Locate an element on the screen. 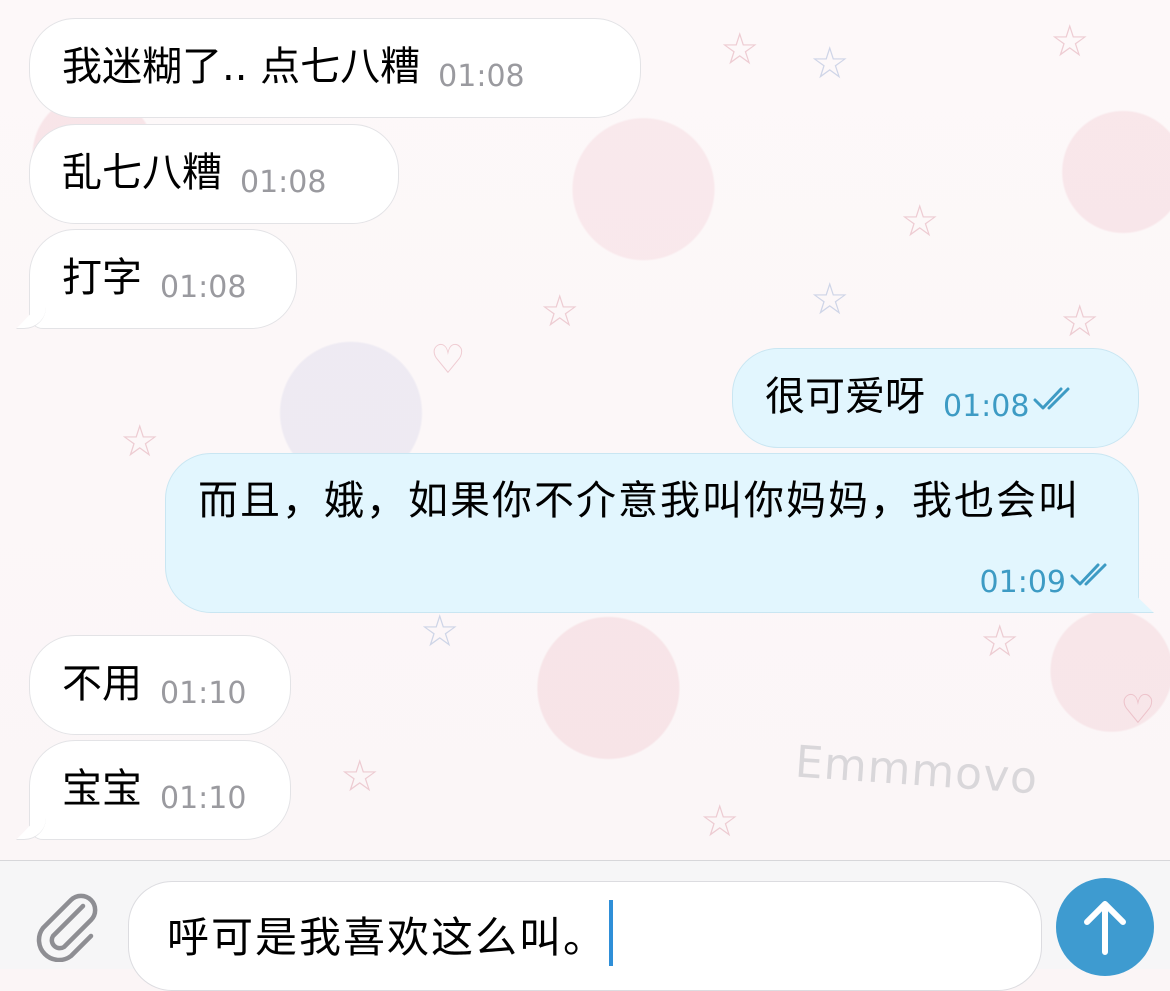  attach-button is located at coordinates (66, 927).